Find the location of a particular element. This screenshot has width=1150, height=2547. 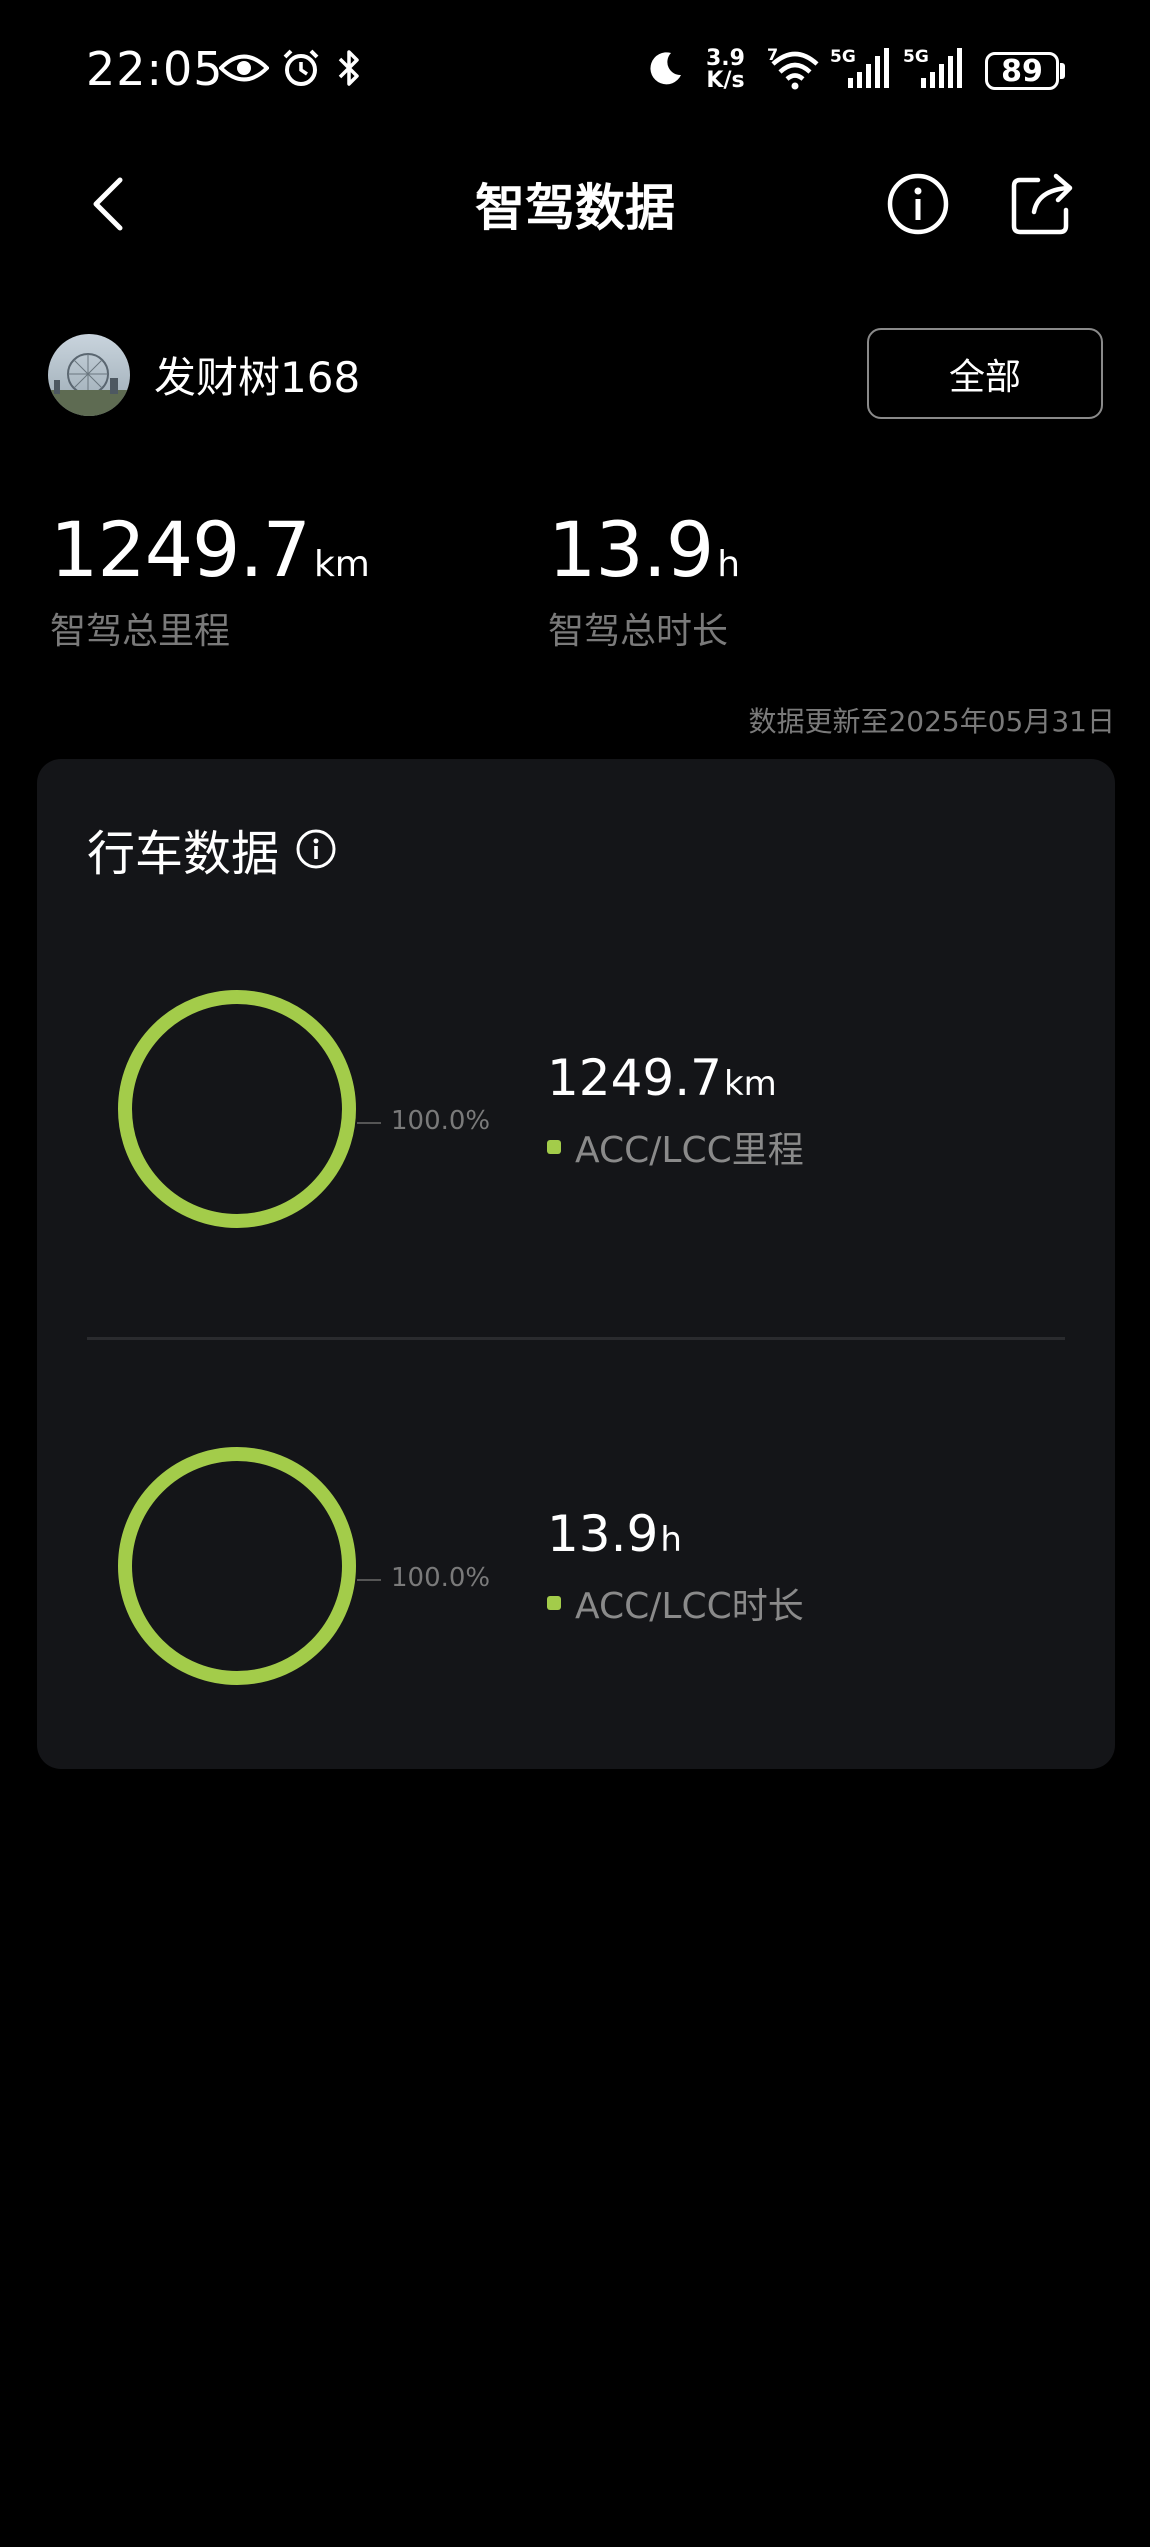

total-duration-value: 13.9 is located at coordinates (631, 549).